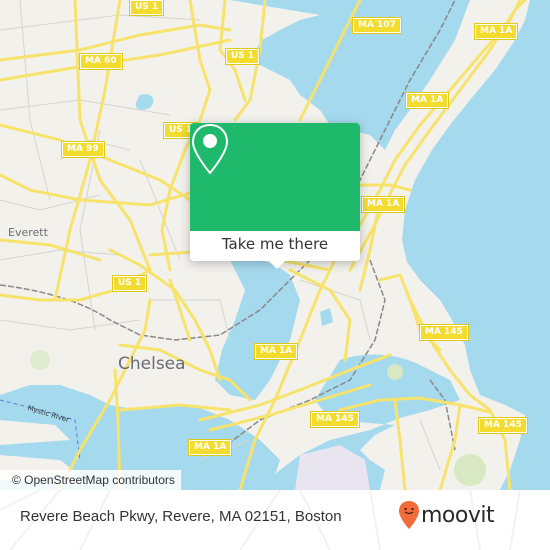  I want to click on route-shield-ma99: MA 99, so click(83, 149).